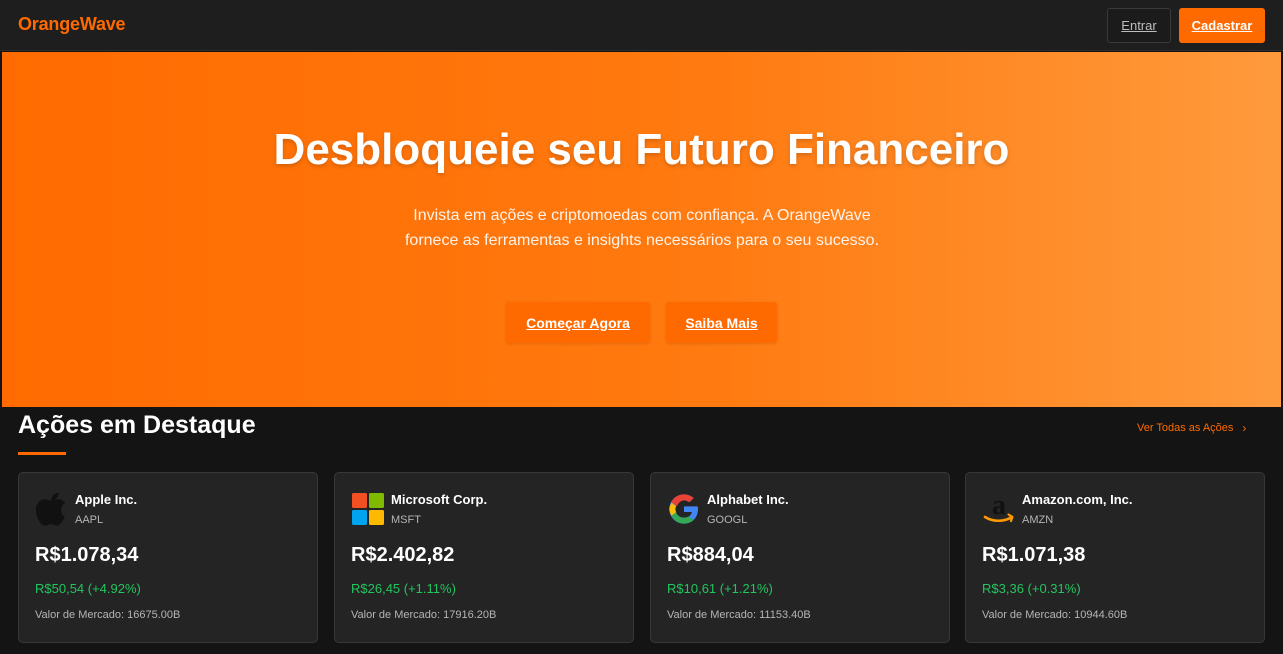 The height and width of the screenshot is (654, 1283). What do you see at coordinates (720, 588) in the screenshot?
I see `stock-change: R$10,61 (+1.21%)` at bounding box center [720, 588].